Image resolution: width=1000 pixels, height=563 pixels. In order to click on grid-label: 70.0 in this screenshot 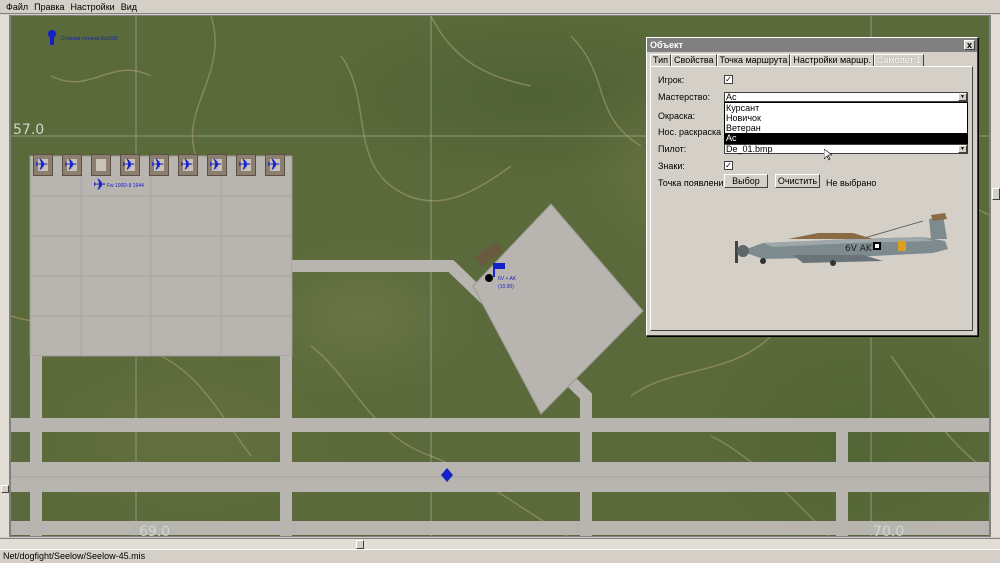, I will do `click(889, 530)`.